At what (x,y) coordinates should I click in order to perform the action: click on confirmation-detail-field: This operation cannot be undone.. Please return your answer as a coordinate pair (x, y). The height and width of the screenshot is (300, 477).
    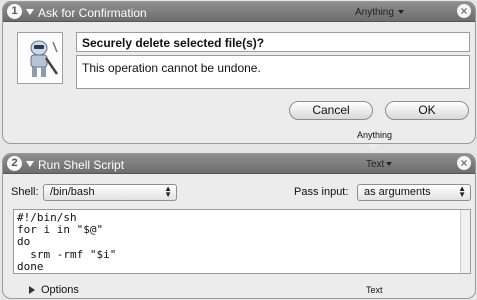
    Looking at the image, I should click on (273, 72).